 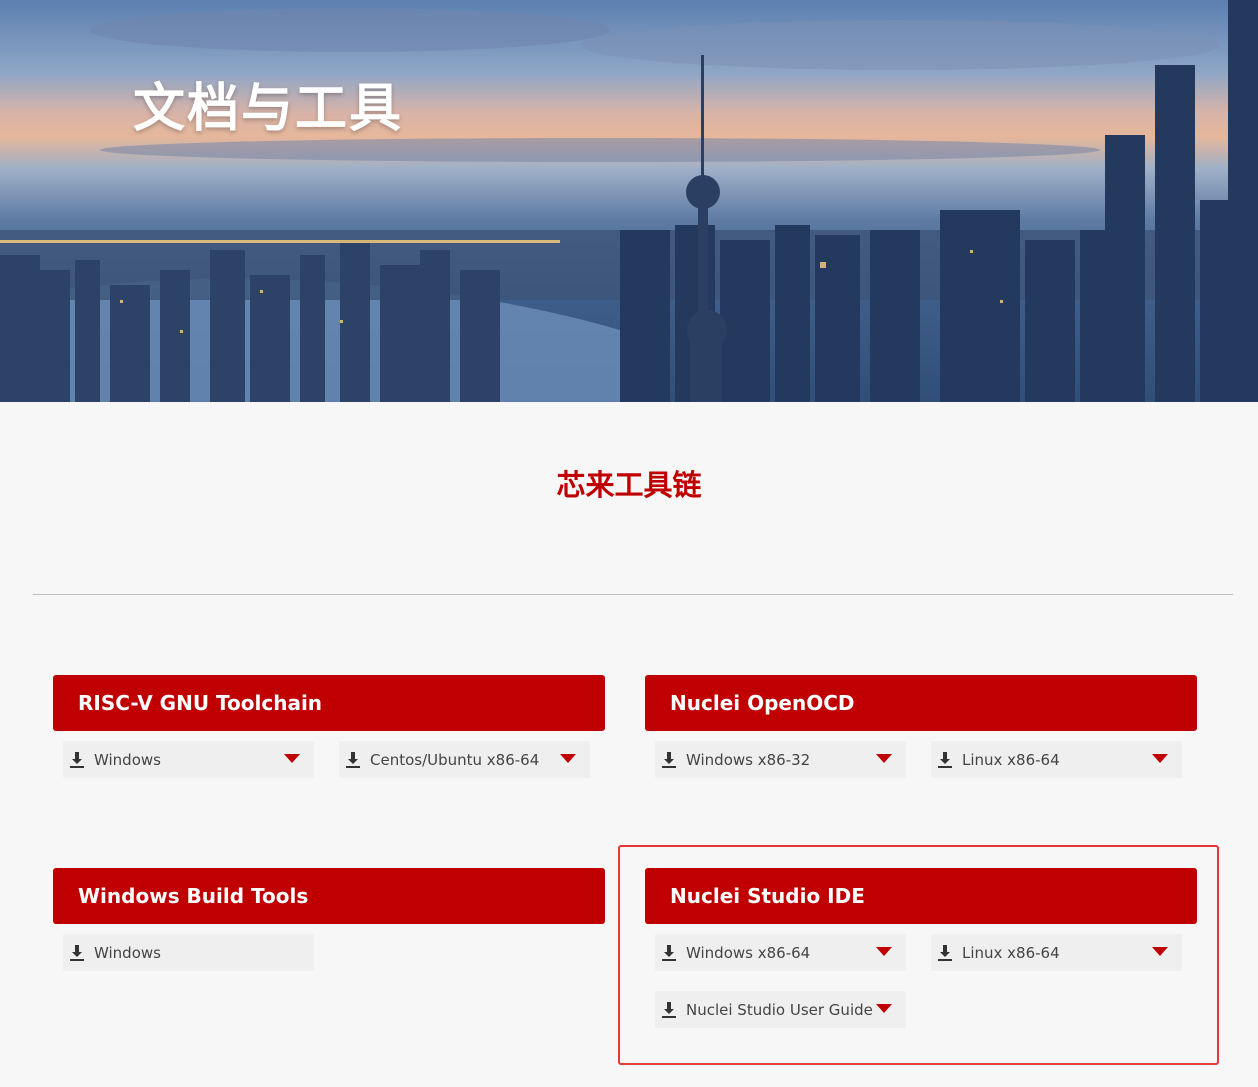 I want to click on download-centos-ubuntu-button: Centos/Ubuntu x86-64, so click(x=464, y=759).